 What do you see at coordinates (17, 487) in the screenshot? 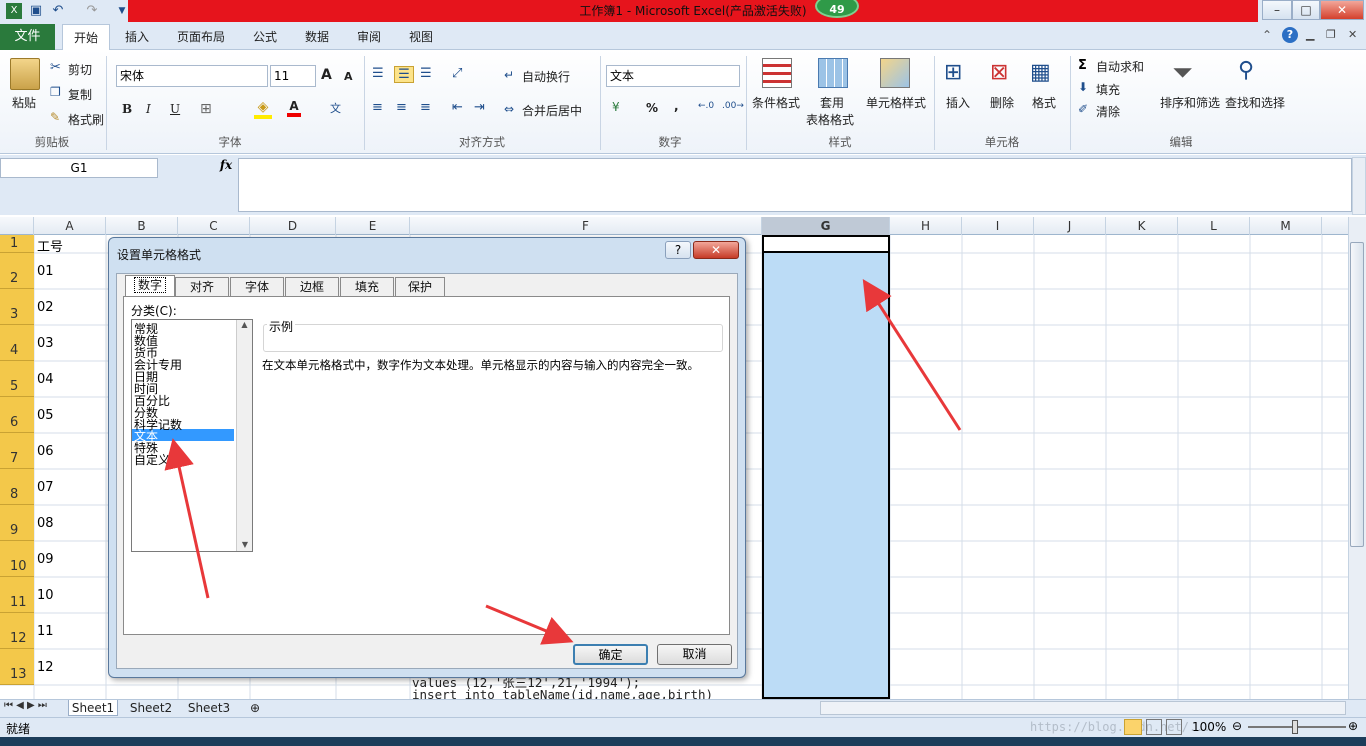
I see `row-header: 8` at bounding box center [17, 487].